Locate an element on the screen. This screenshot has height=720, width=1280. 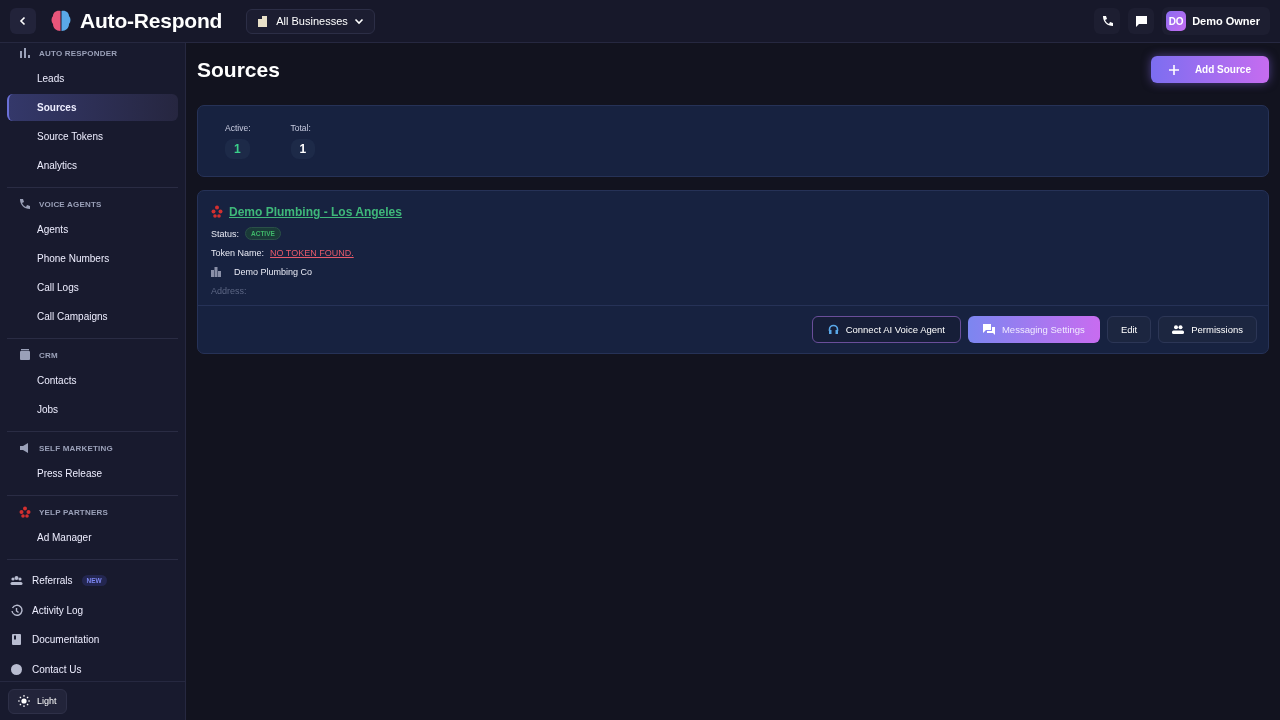
sidebar-item: Call Logs is located at coordinates (92, 287).